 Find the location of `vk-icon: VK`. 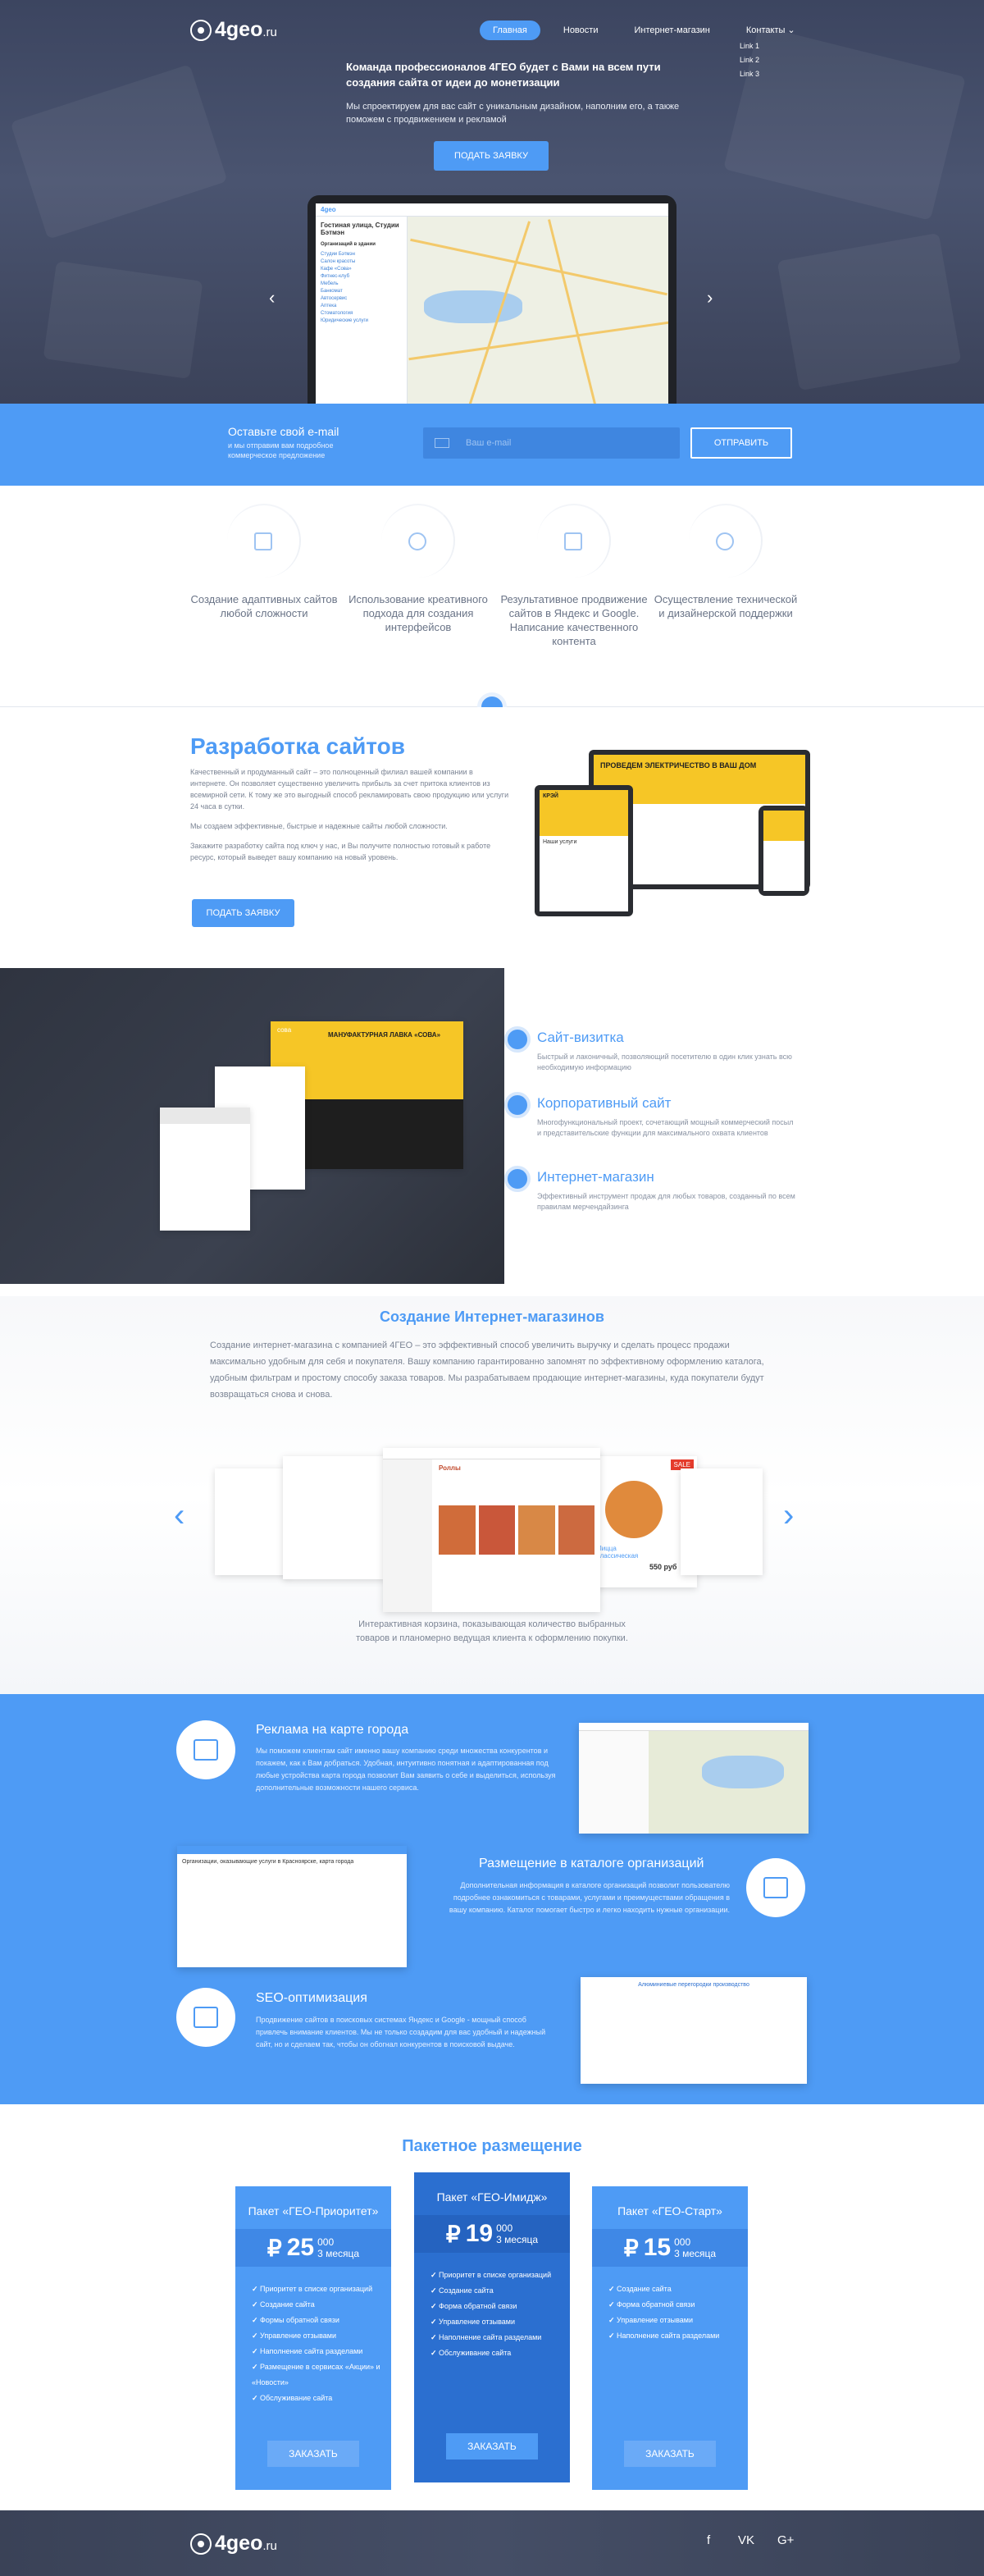

vk-icon: VK is located at coordinates (746, 2540).